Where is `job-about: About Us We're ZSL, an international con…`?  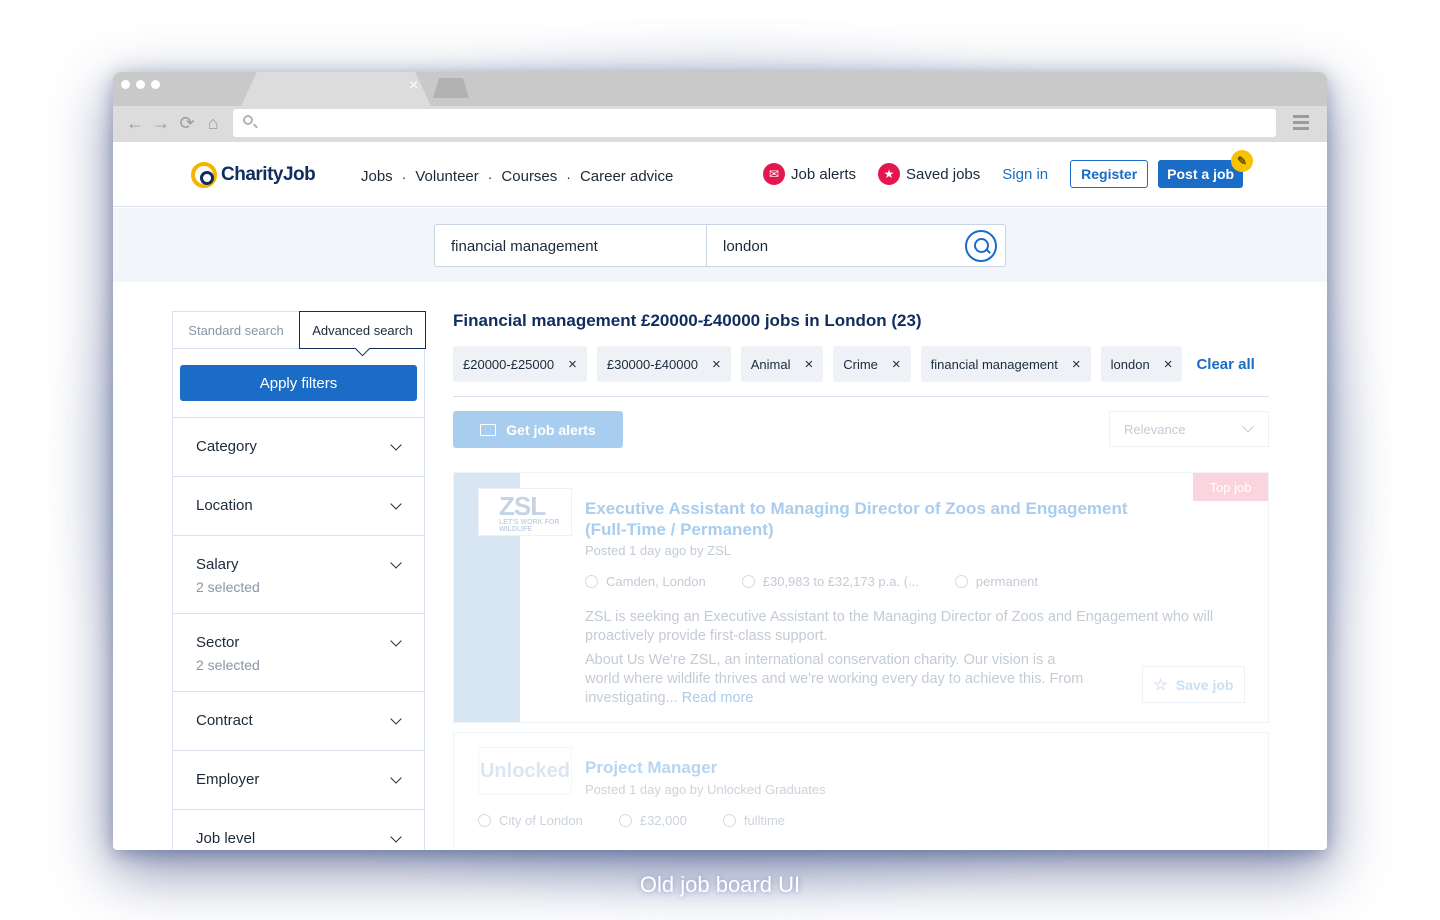
job-about: About Us We're ZSL, an international con… is located at coordinates (834, 679).